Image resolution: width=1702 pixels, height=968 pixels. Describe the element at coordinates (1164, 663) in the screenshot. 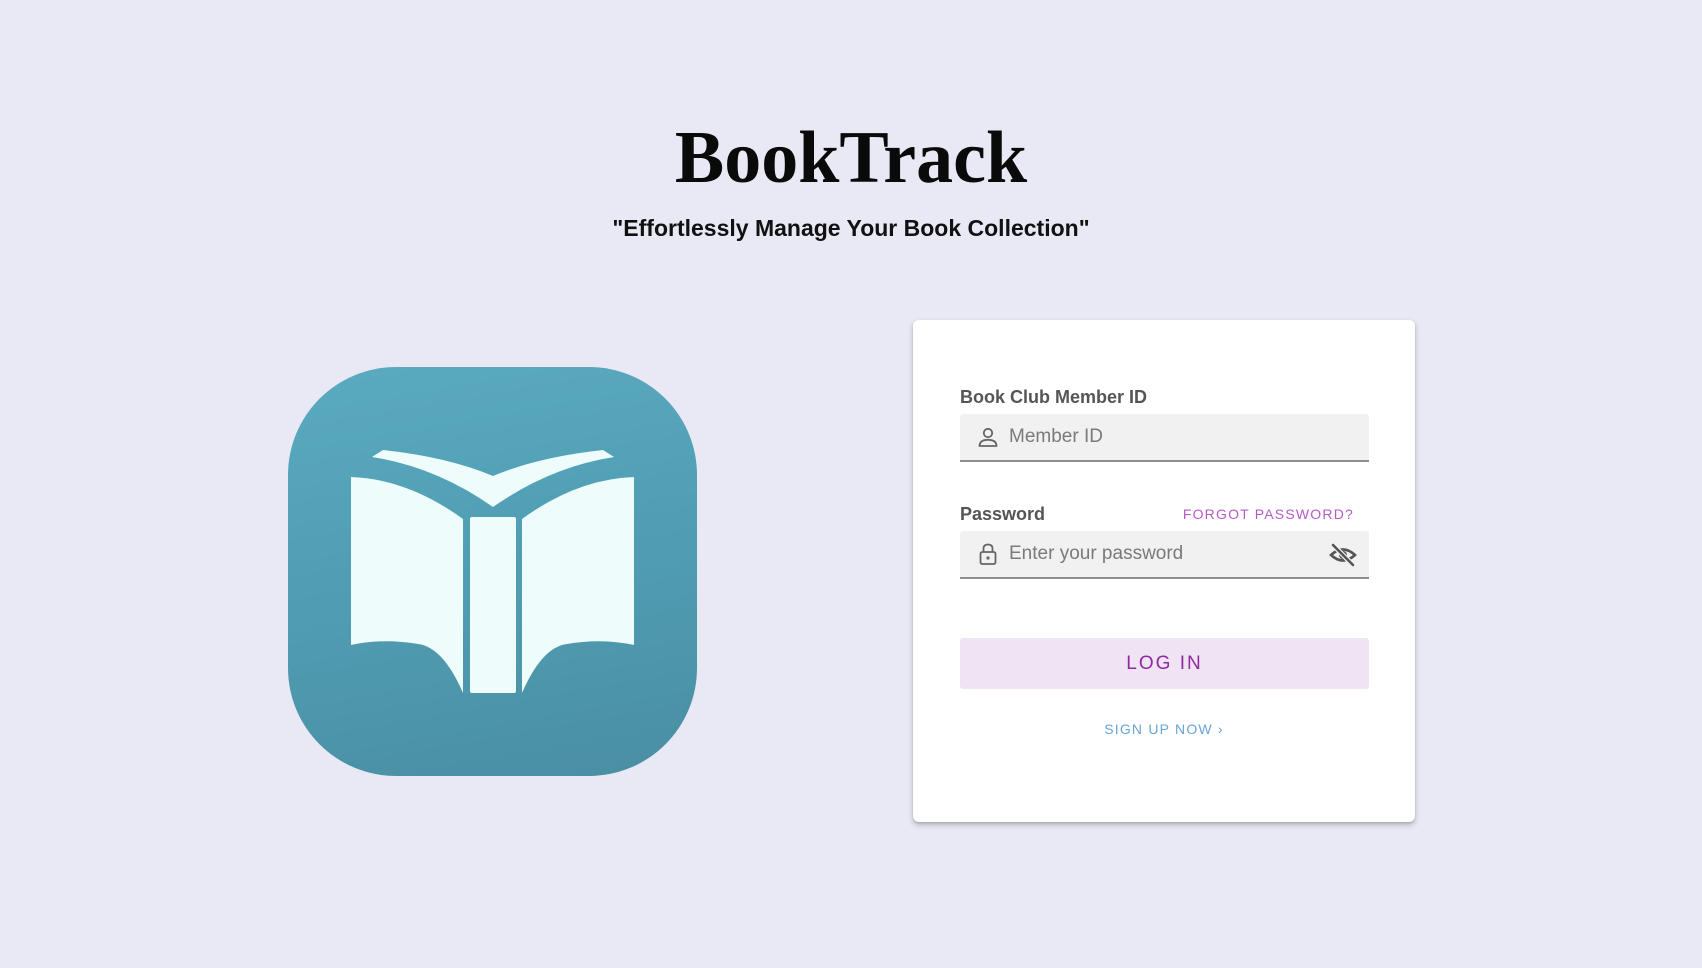

I see `login-button: LOG IN` at that location.